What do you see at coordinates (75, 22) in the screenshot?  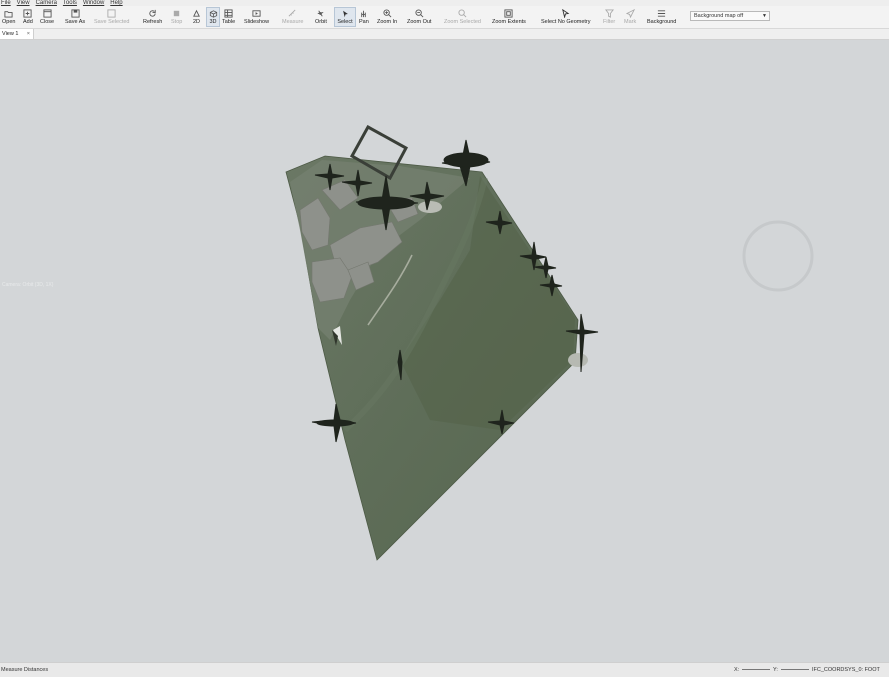 I see `save-as-label: Save As` at bounding box center [75, 22].